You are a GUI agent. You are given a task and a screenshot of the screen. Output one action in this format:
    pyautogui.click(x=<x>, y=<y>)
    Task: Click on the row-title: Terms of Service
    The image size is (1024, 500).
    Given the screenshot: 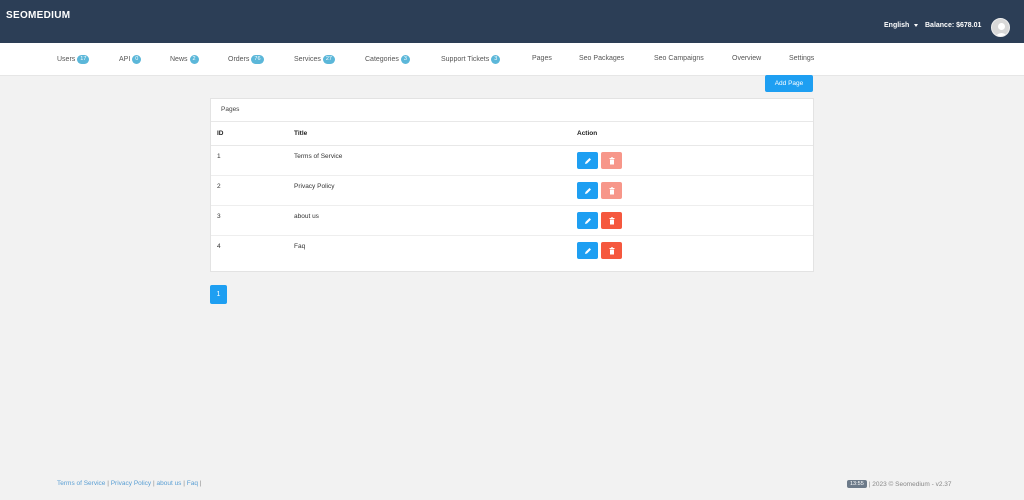 What is the action you would take?
    pyautogui.click(x=318, y=156)
    